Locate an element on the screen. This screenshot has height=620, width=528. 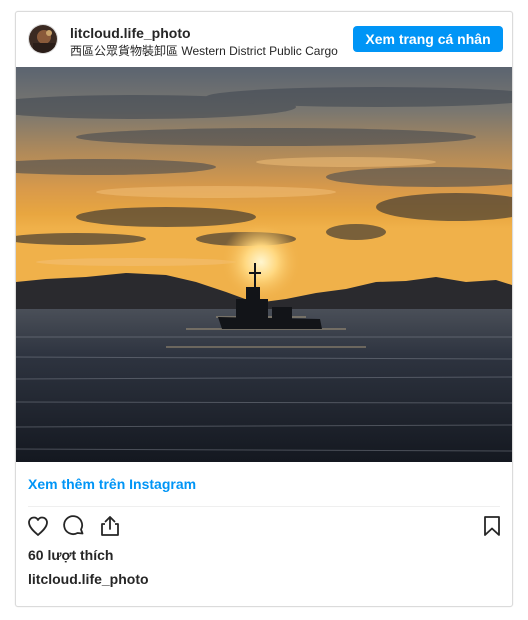
see-more-on-instagram-link: Xem thêm trên Instagram is located at coordinates (112, 484).